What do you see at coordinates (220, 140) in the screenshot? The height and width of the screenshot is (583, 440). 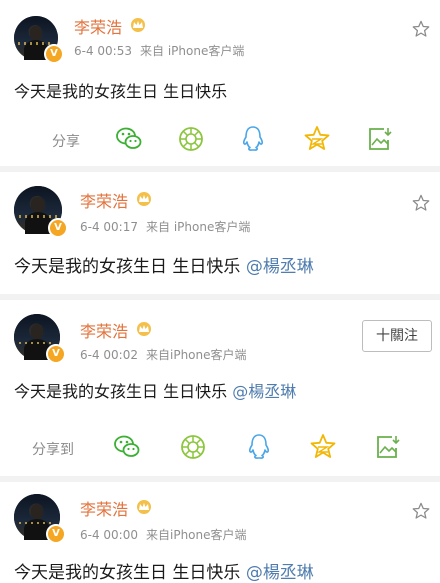 I see `share-bar: 分享` at bounding box center [220, 140].